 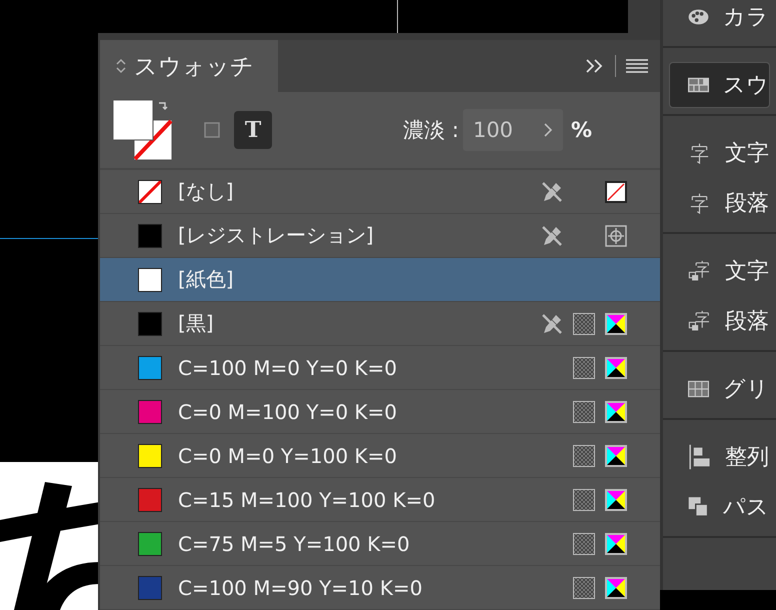 I want to click on text-format-button: T, so click(x=253, y=130).